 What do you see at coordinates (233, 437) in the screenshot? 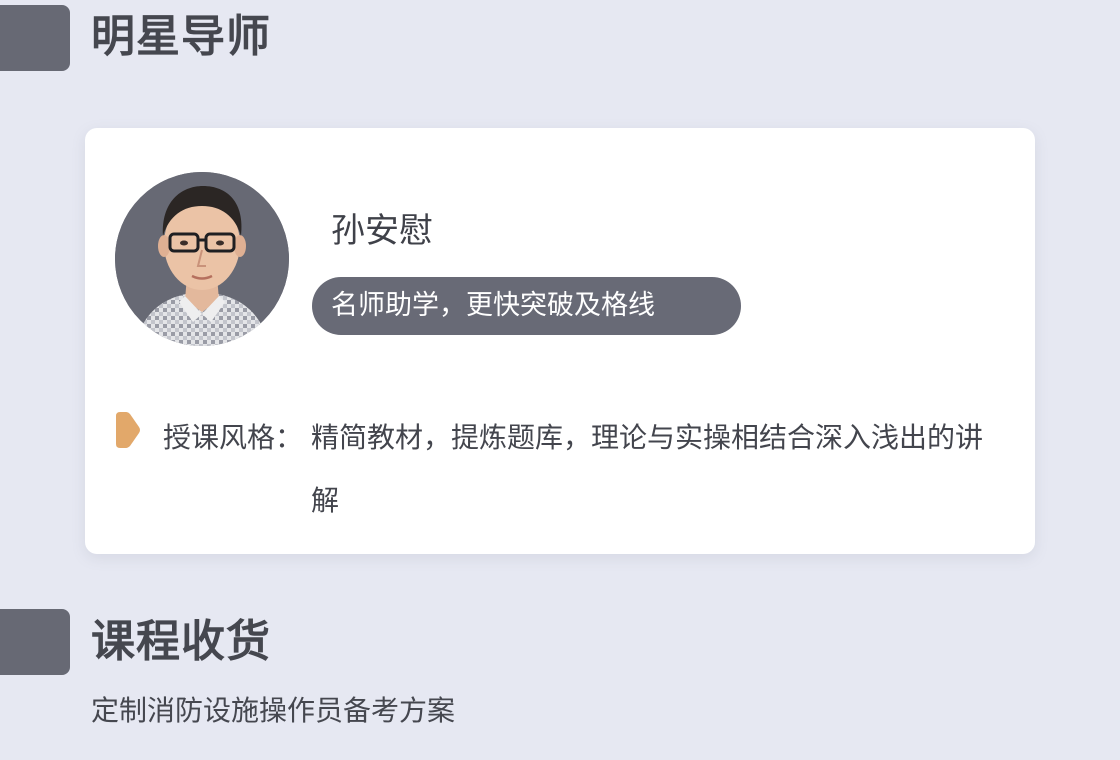
I see `teaching-style-label: 授课风格：` at bounding box center [233, 437].